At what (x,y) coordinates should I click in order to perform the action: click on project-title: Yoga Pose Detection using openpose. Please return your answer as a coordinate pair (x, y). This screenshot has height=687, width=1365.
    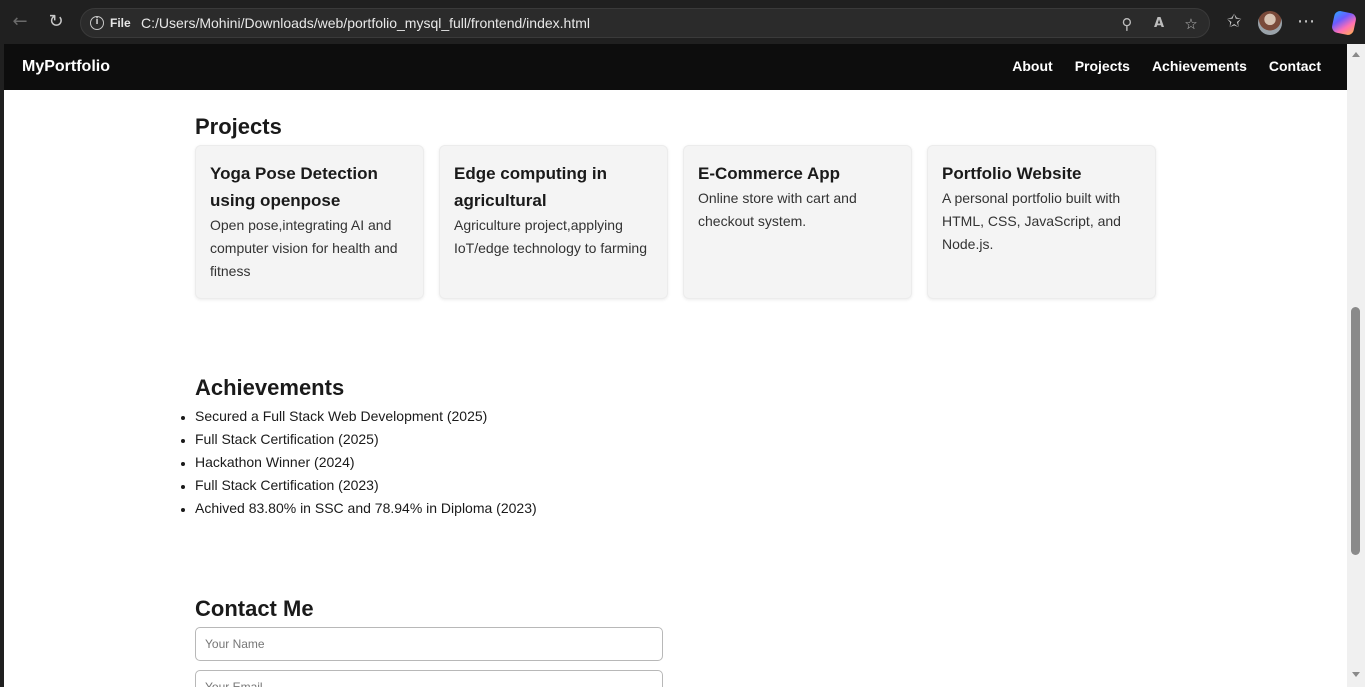
    Looking at the image, I should click on (294, 187).